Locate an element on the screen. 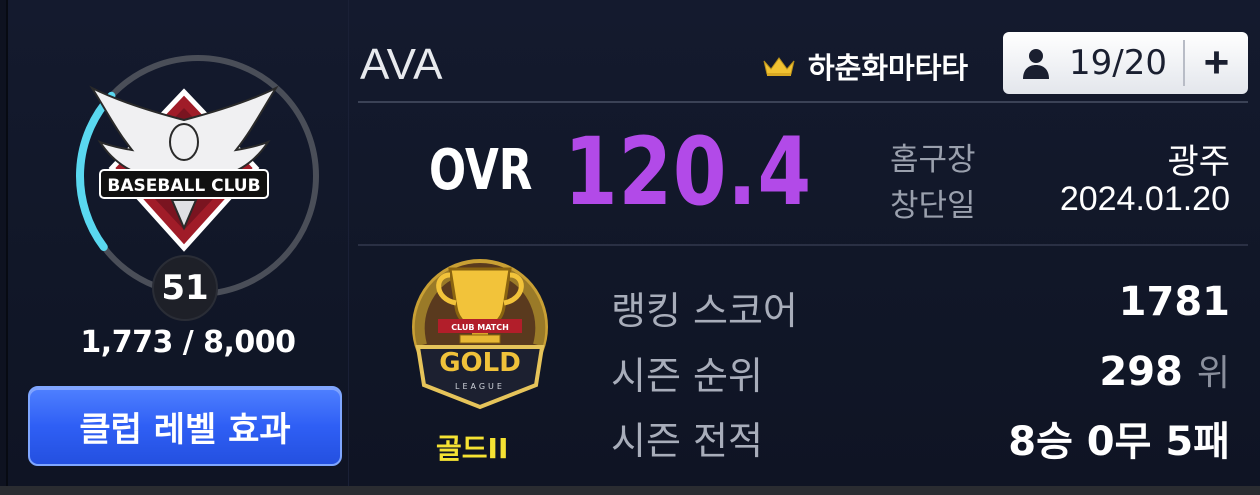  club-emblem: BASEBALL CLUB is located at coordinates (184, 168).